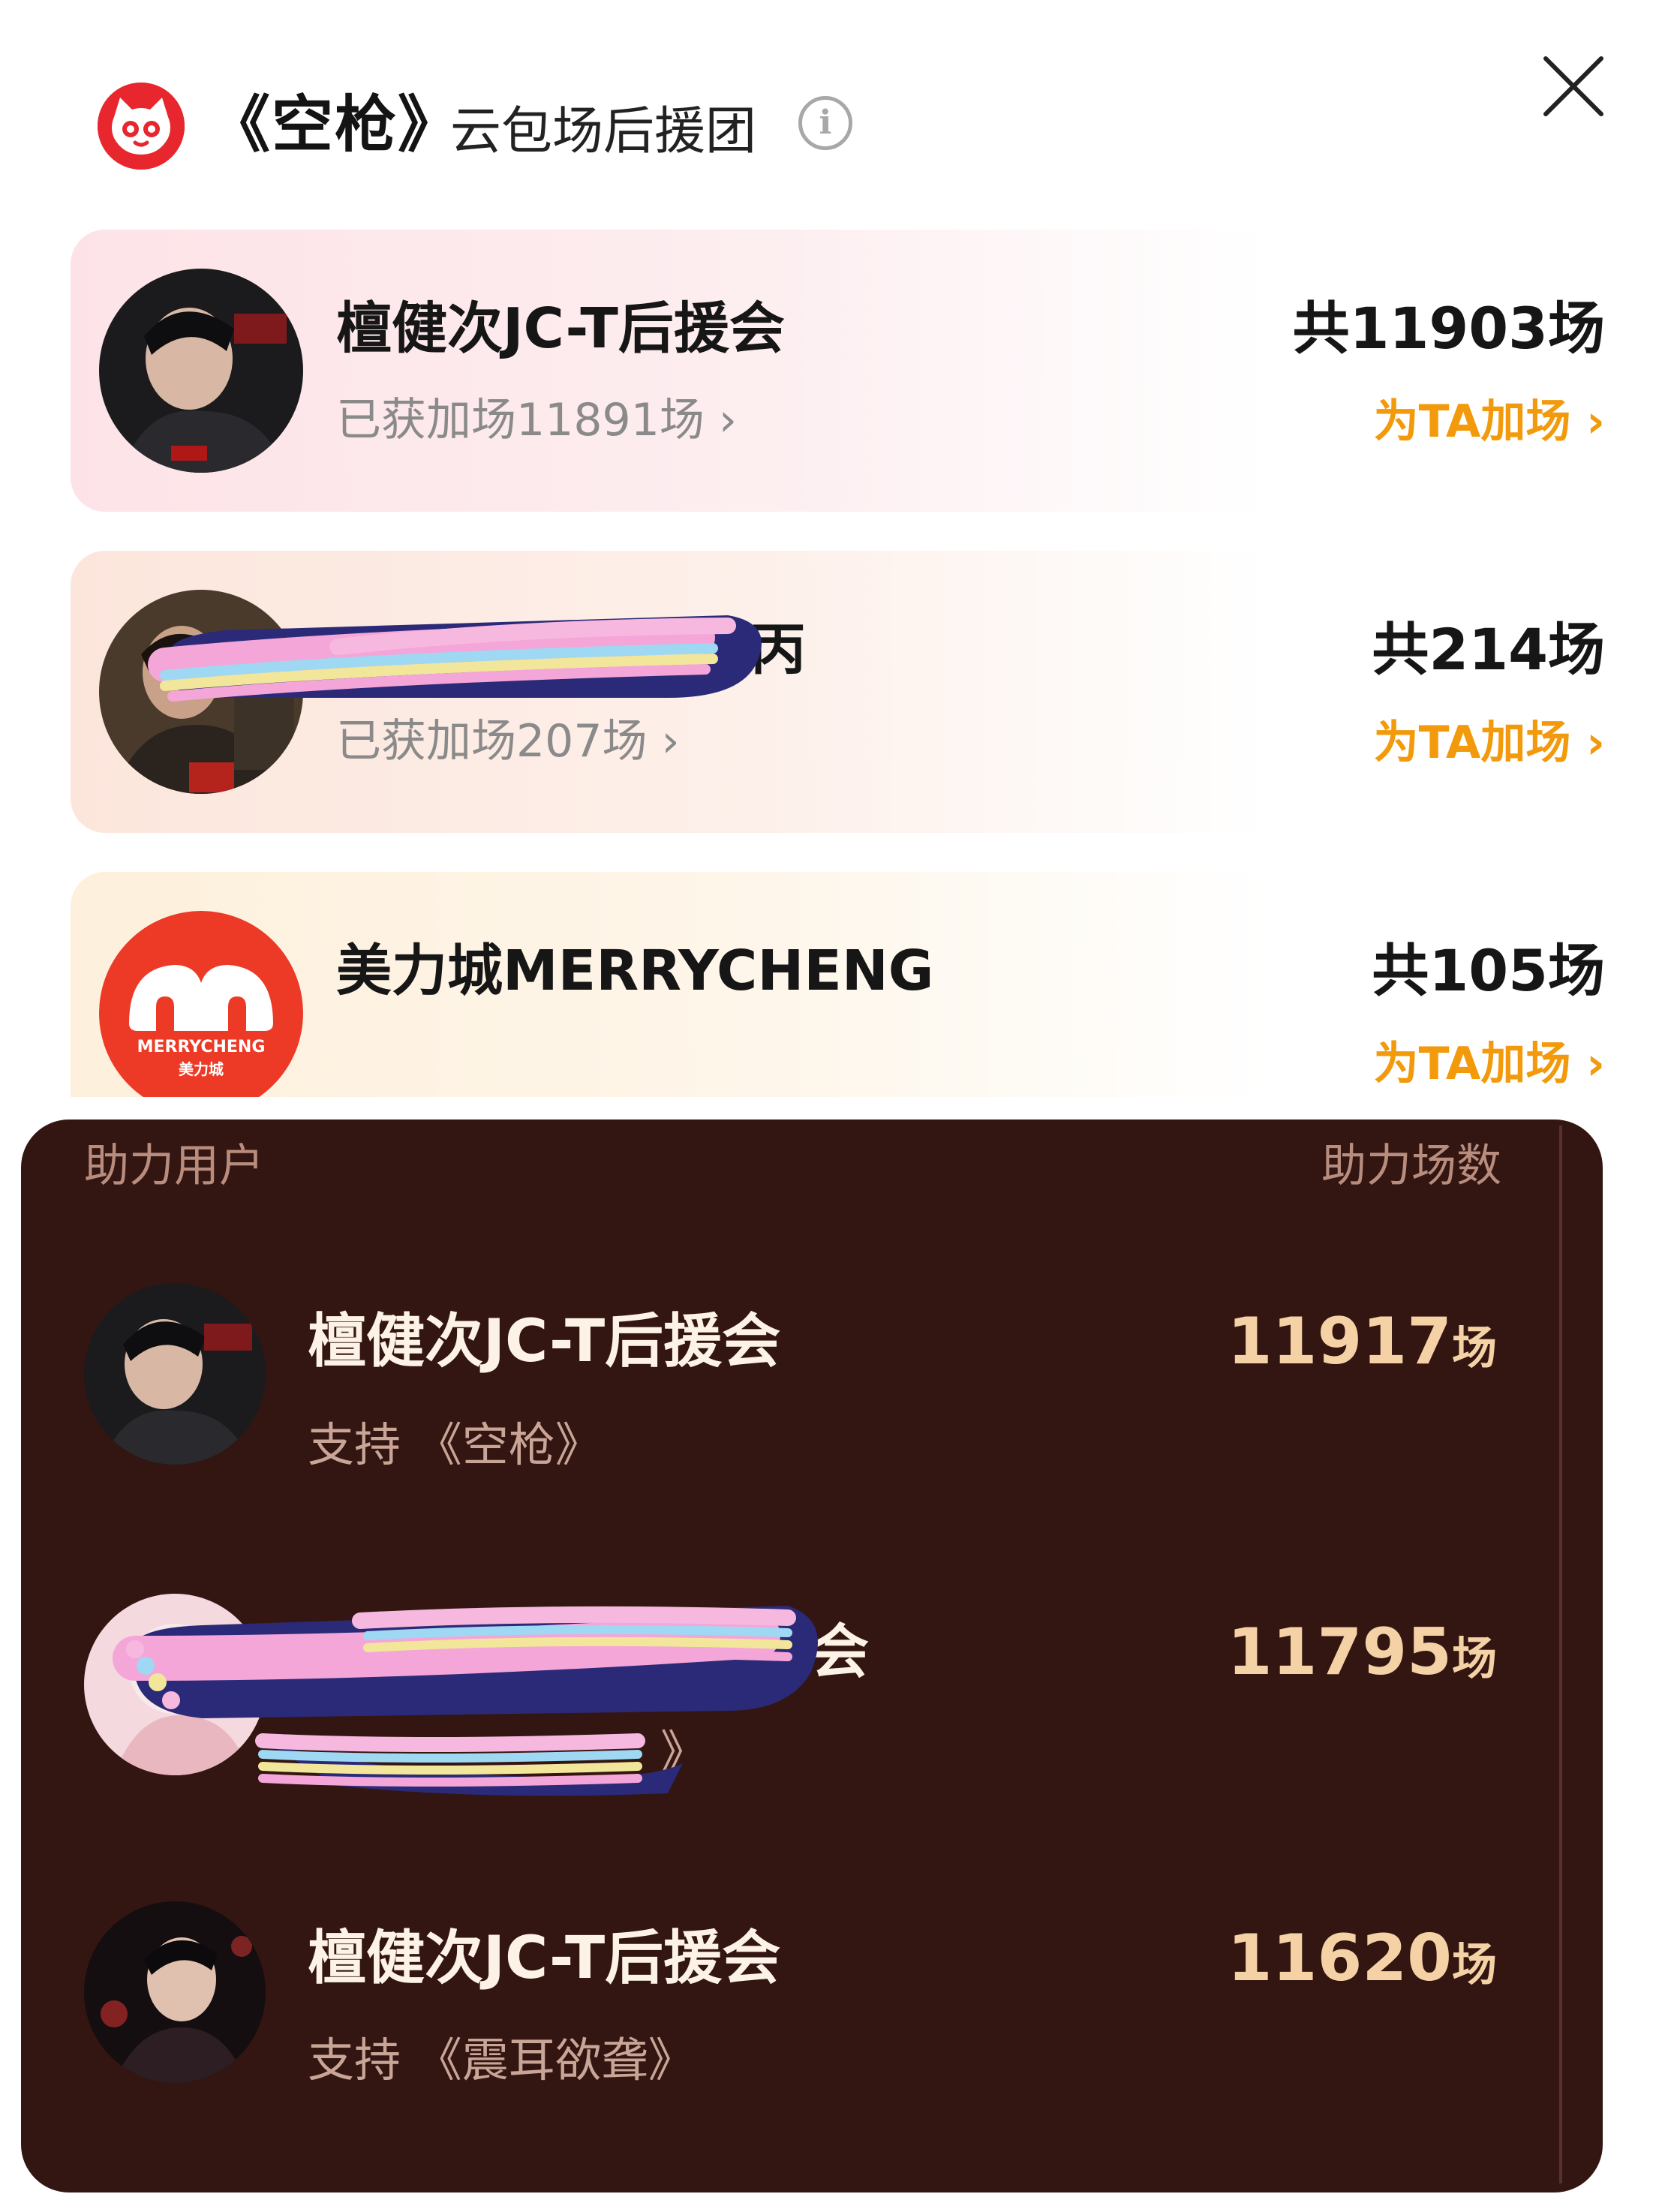 The image size is (1659, 2212). I want to click on supporter-count: 11620场, so click(1362, 1962).